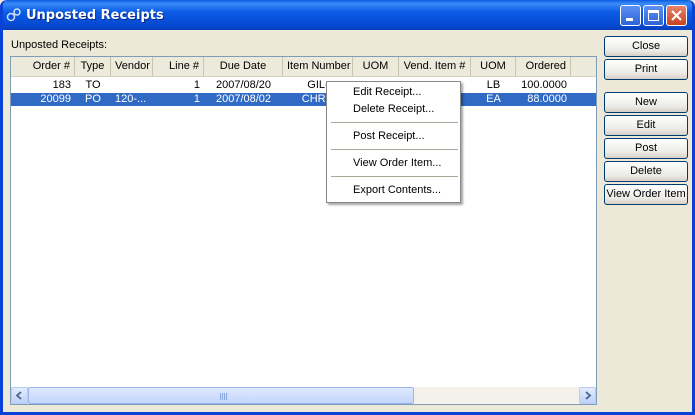  I want to click on delete-button: Delete, so click(646, 171).